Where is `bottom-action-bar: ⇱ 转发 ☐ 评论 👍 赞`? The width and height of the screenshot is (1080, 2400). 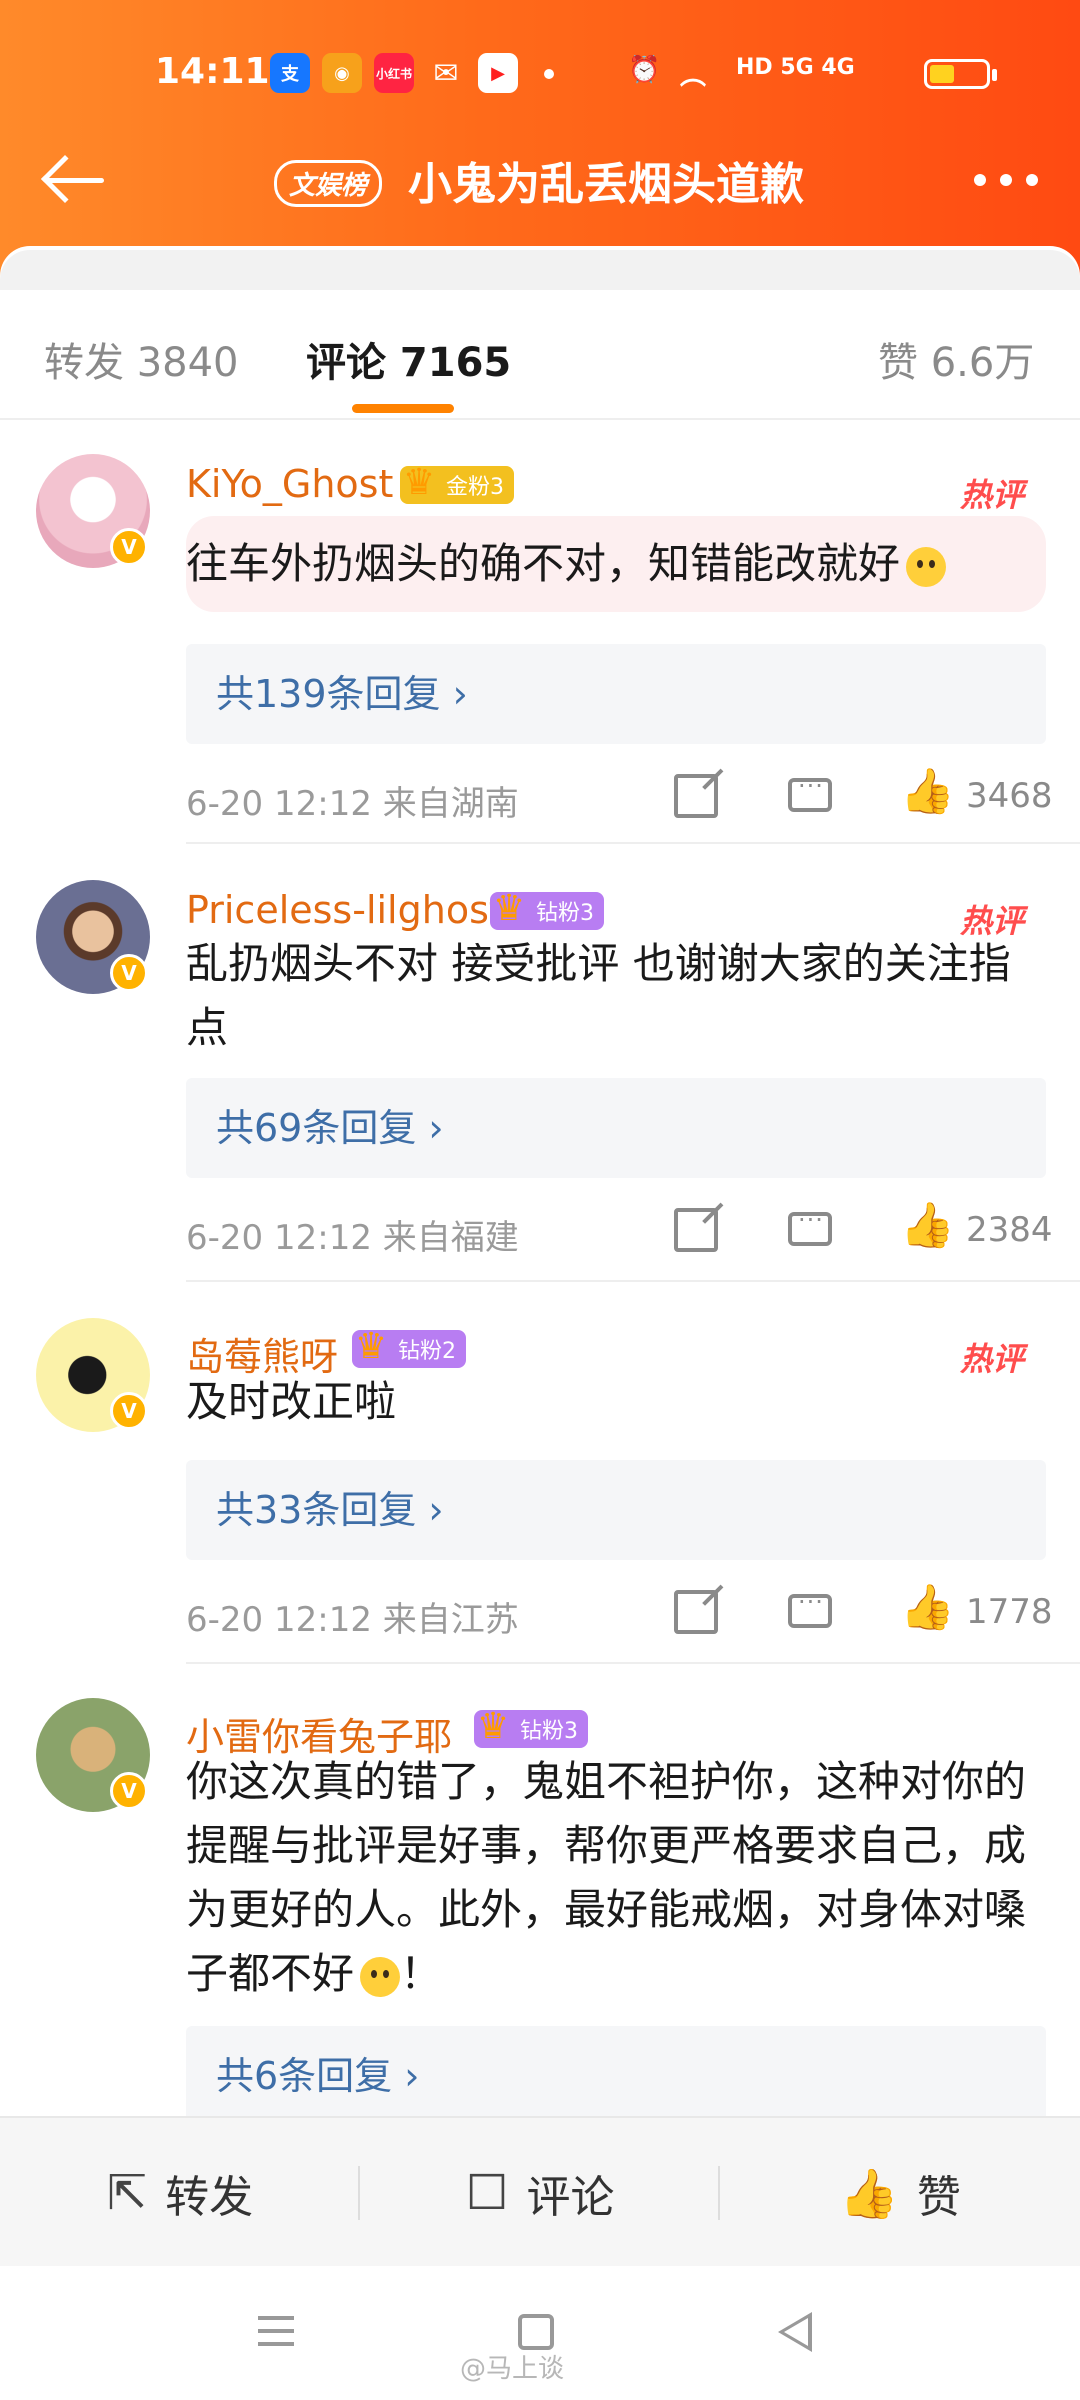 bottom-action-bar: ⇱ 转发 ☐ 评论 👍 赞 is located at coordinates (540, 2191).